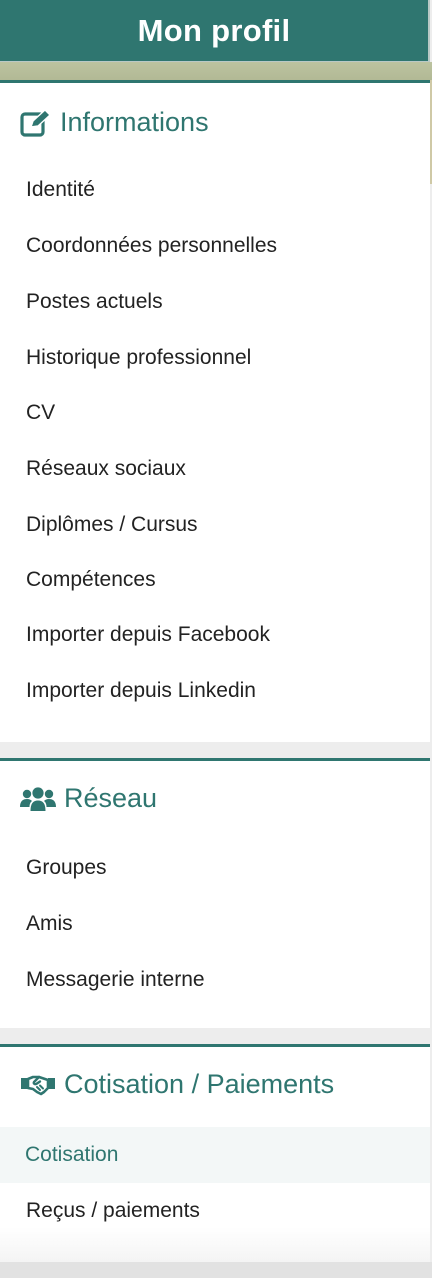 The width and height of the screenshot is (432, 1278). Describe the element at coordinates (134, 122) in the screenshot. I see `informations-title: Informations` at that location.